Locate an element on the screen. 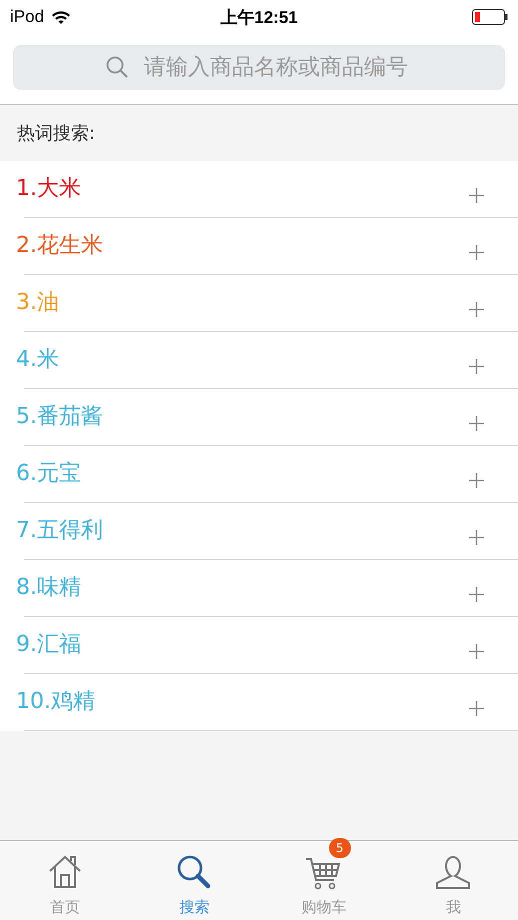 This screenshot has height=920, width=518. wifi-icon is located at coordinates (61, 17).